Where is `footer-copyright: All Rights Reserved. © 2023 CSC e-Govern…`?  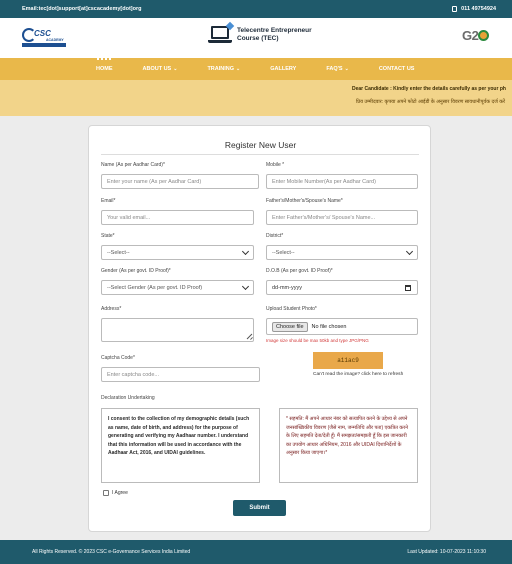
footer-copyright: All Rights Reserved. © 2023 CSC e-Govern… is located at coordinates (111, 552).